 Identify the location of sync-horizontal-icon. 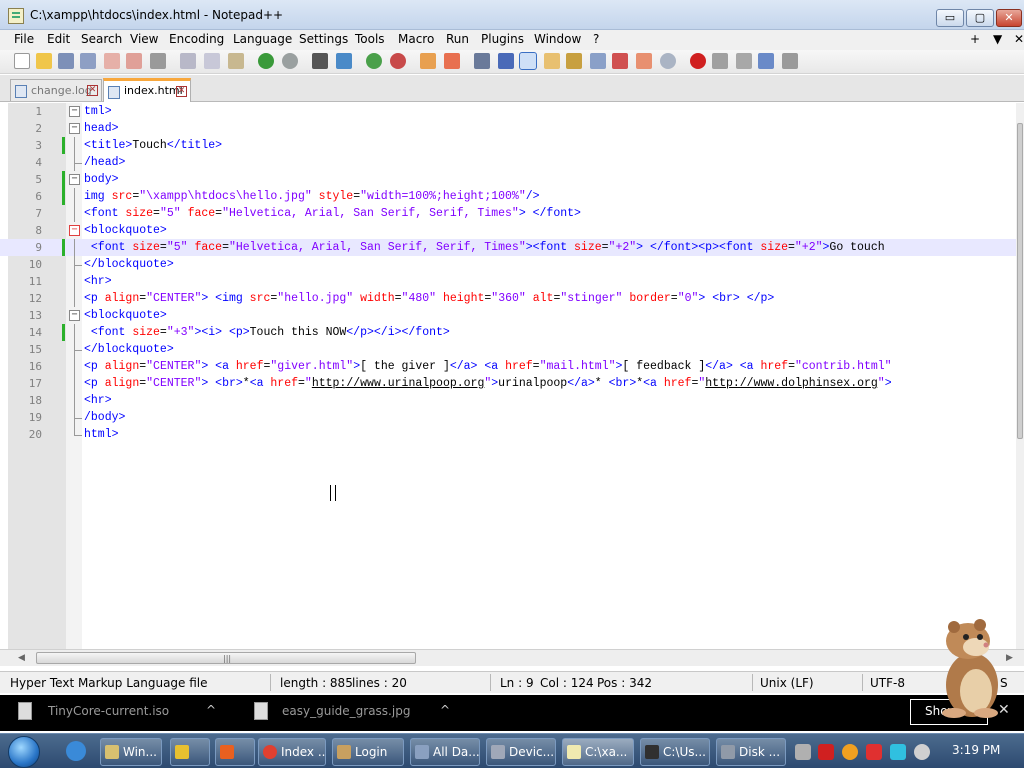
(452, 61).